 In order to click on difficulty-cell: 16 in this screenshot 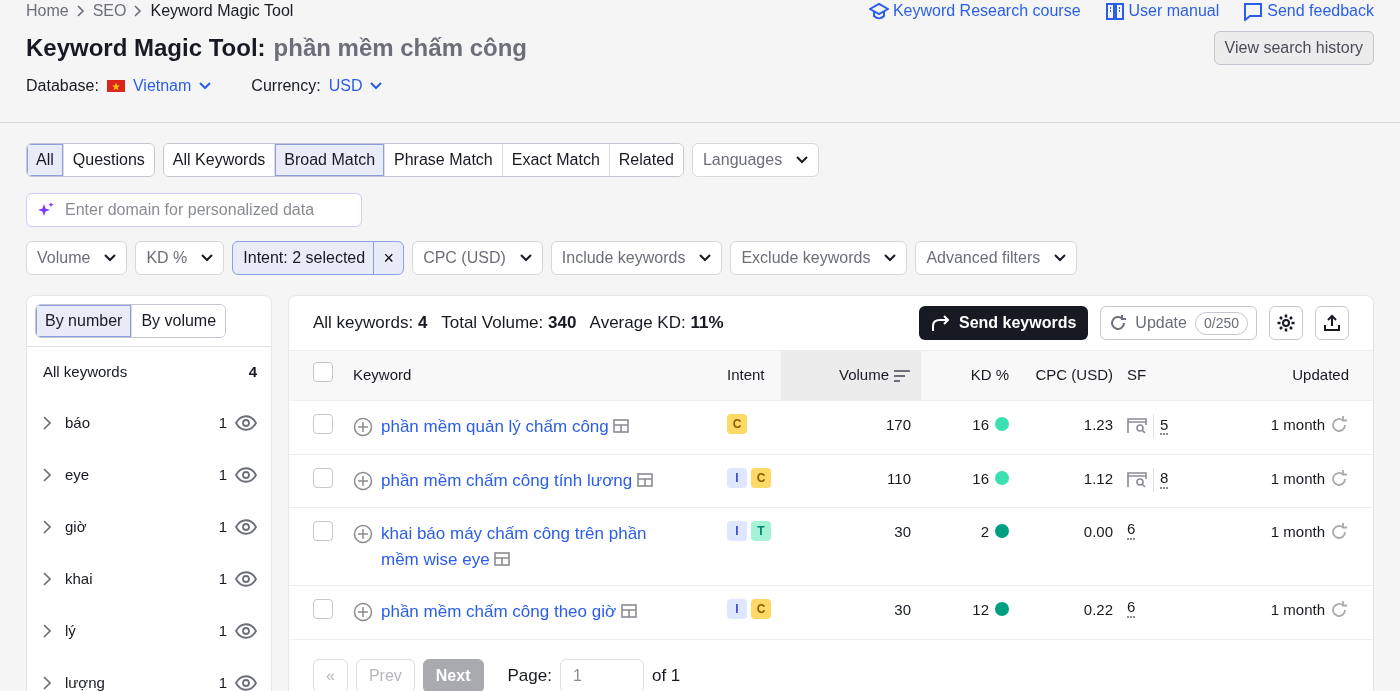, I will do `click(980, 424)`.